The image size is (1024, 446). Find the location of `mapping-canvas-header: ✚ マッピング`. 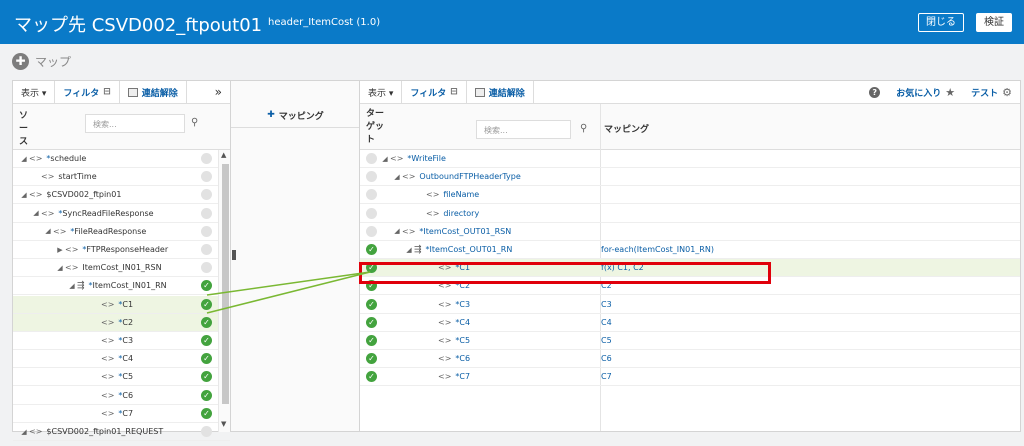

mapping-canvas-header: ✚ マッピング is located at coordinates (295, 115).